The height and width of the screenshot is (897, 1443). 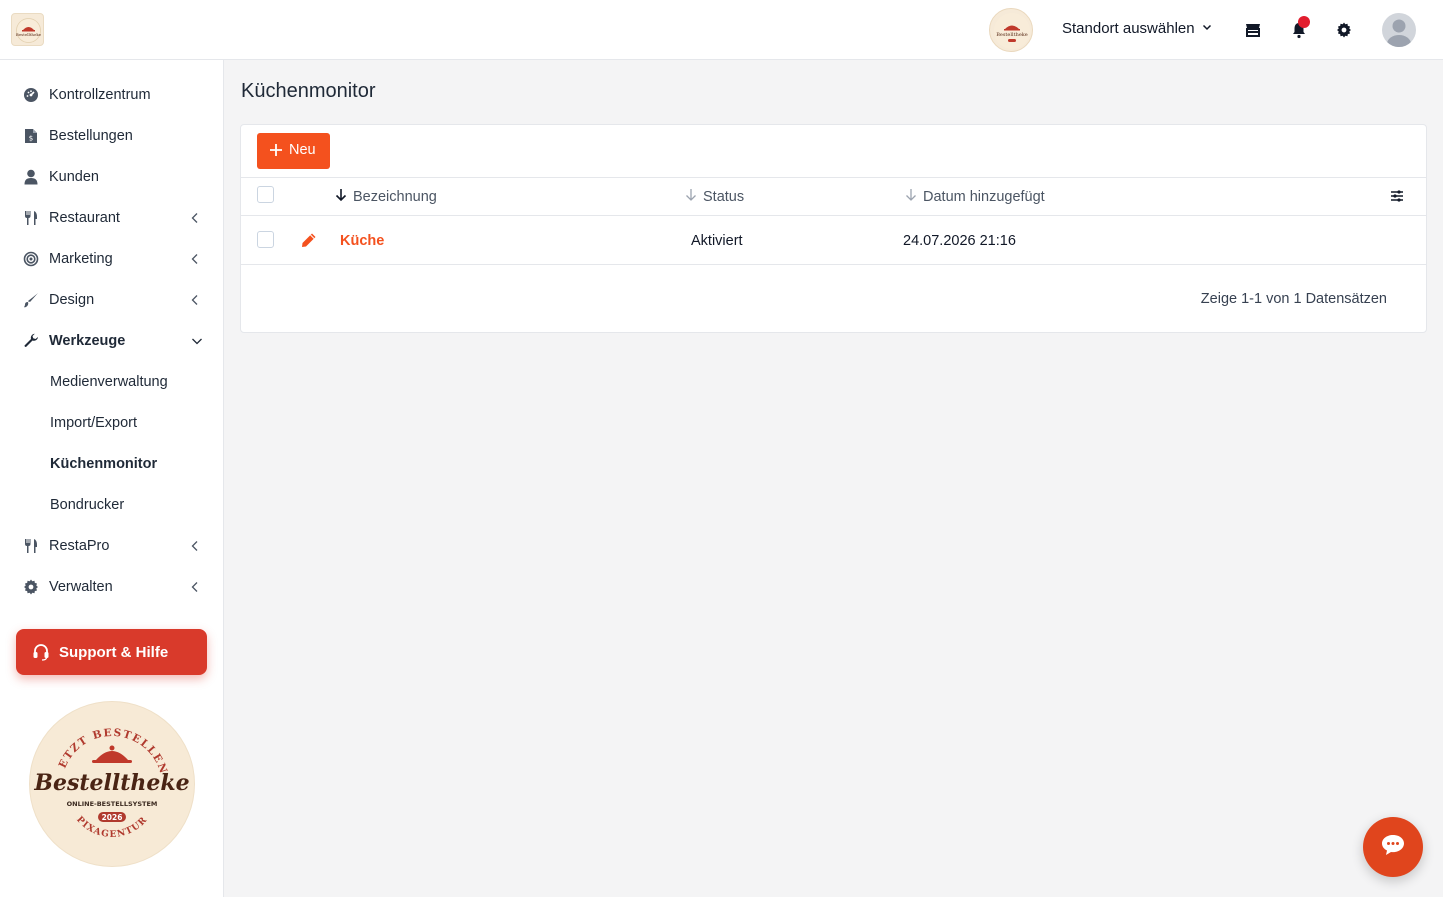 What do you see at coordinates (27, 29) in the screenshot?
I see `bestelltheke-logo-icon: Bestelltheke` at bounding box center [27, 29].